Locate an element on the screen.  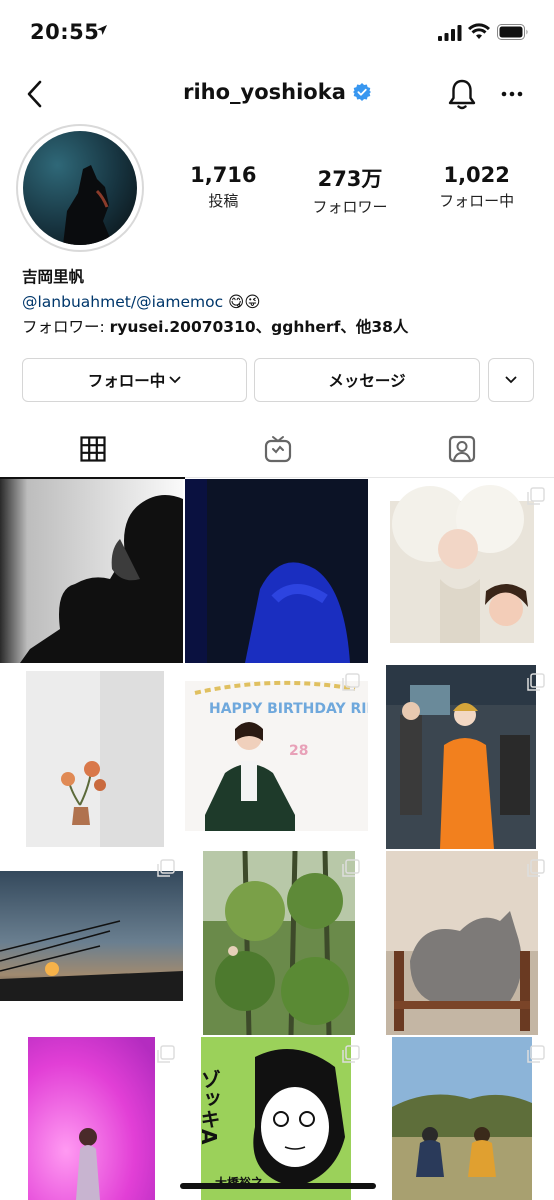
followed-by-line: フォロワー: ryusei.20070310、gghherf、他38人 is located at coordinates (282, 327).